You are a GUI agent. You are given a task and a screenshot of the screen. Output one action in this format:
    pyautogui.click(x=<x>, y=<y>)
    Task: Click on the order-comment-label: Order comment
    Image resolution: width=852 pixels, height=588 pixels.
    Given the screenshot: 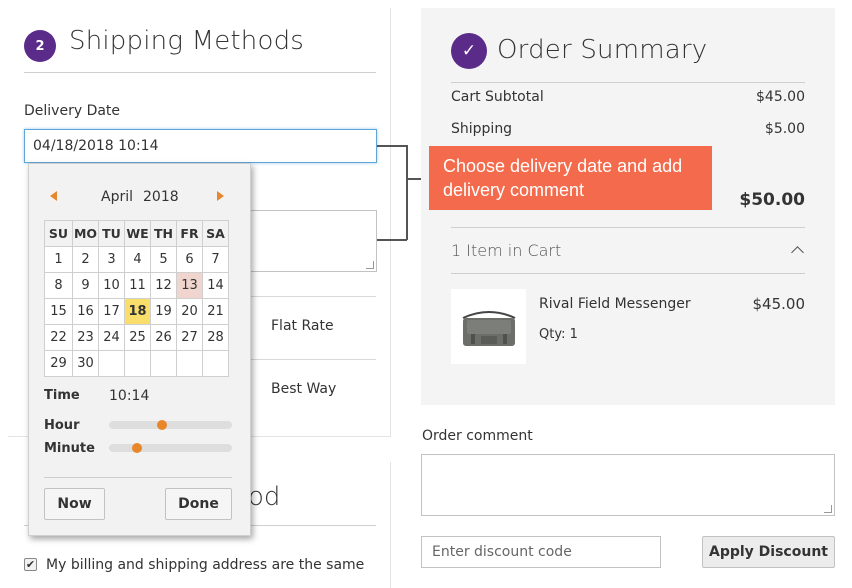 What is the action you would take?
    pyautogui.click(x=477, y=436)
    